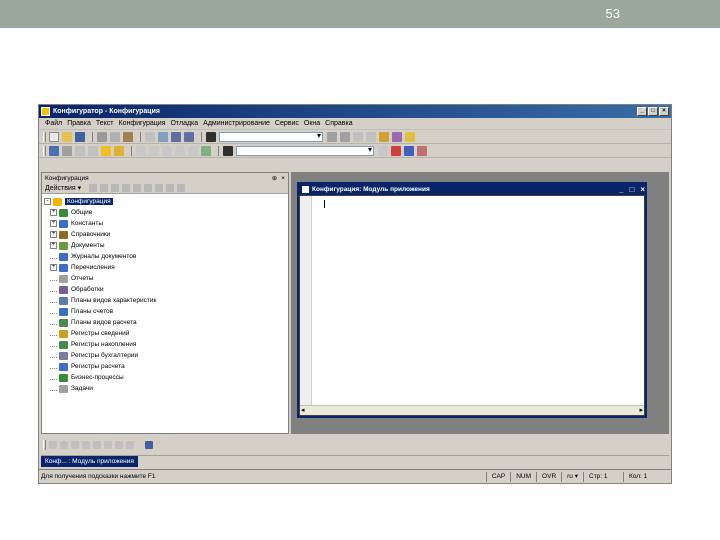 This screenshot has height=540, width=720. I want to click on tree-item: - Конфигурация, so click(165, 201).